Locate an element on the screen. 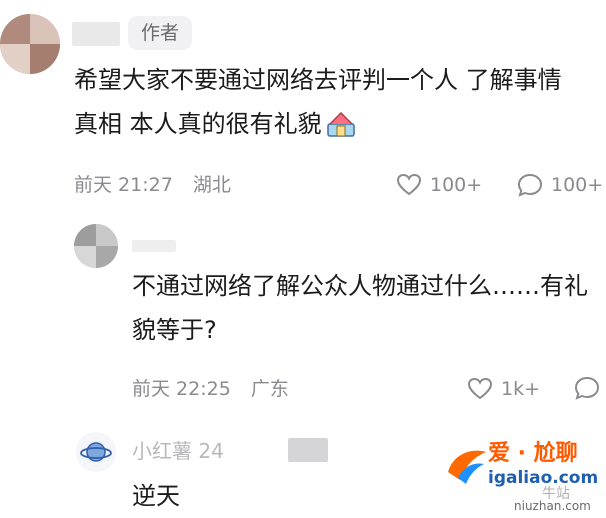 This screenshot has height=518, width=606. commenter-username: 小红薯 24 is located at coordinates (178, 451).